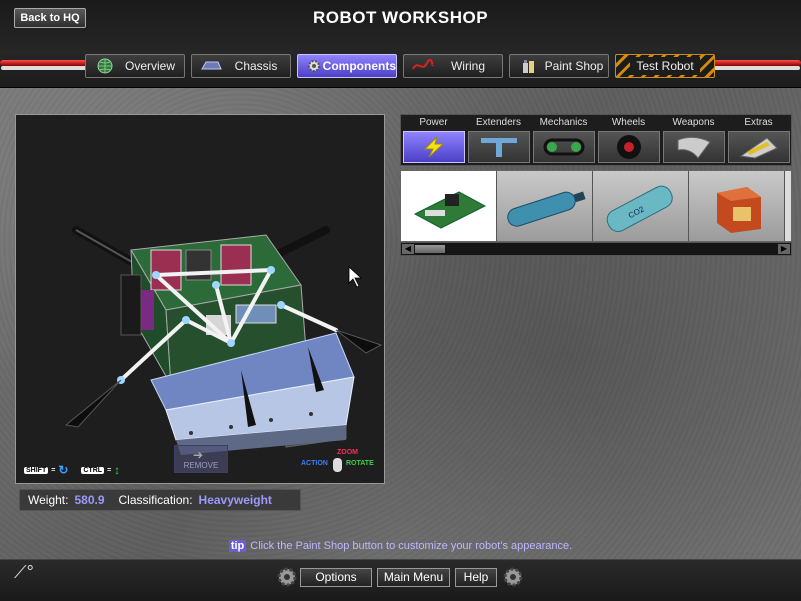 This screenshot has width=801, height=601. Describe the element at coordinates (45, 63) in the screenshot. I see `red-cable-left` at that location.